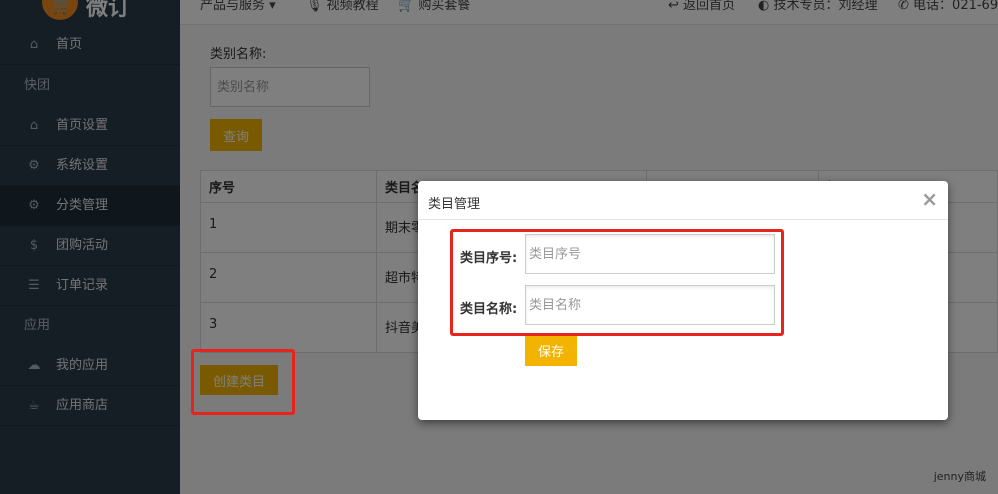 The image size is (998, 494). I want to click on save-button: 保存, so click(551, 350).